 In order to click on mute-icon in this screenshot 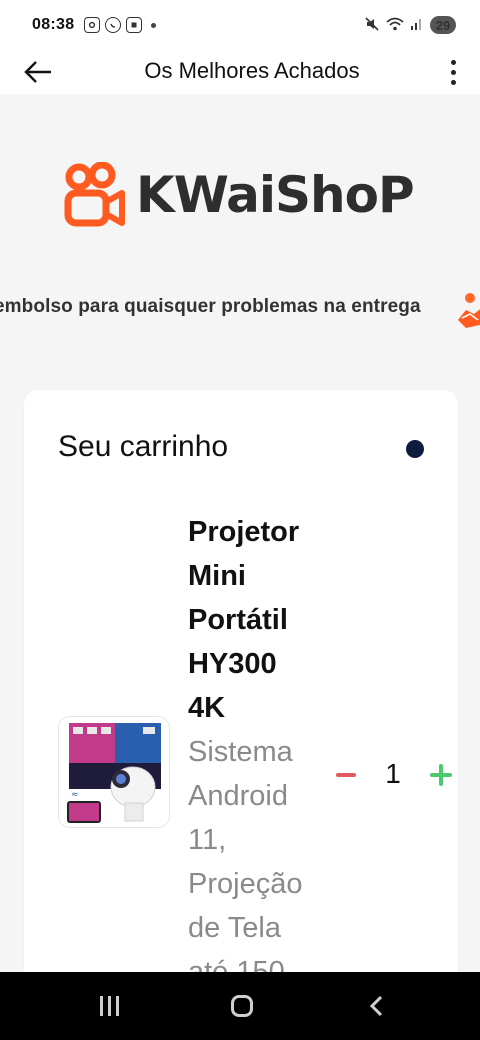, I will do `click(372, 25)`.